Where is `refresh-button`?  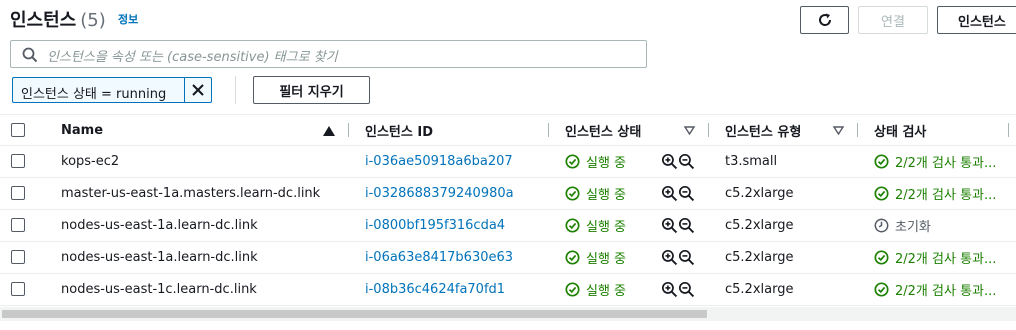
refresh-button is located at coordinates (824, 20).